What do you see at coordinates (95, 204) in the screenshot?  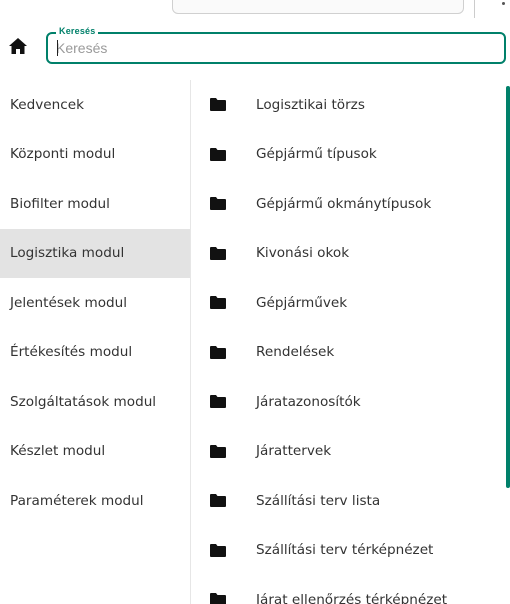 I see `sidebar-item-biofilter-modul: Biofilter modul` at bounding box center [95, 204].